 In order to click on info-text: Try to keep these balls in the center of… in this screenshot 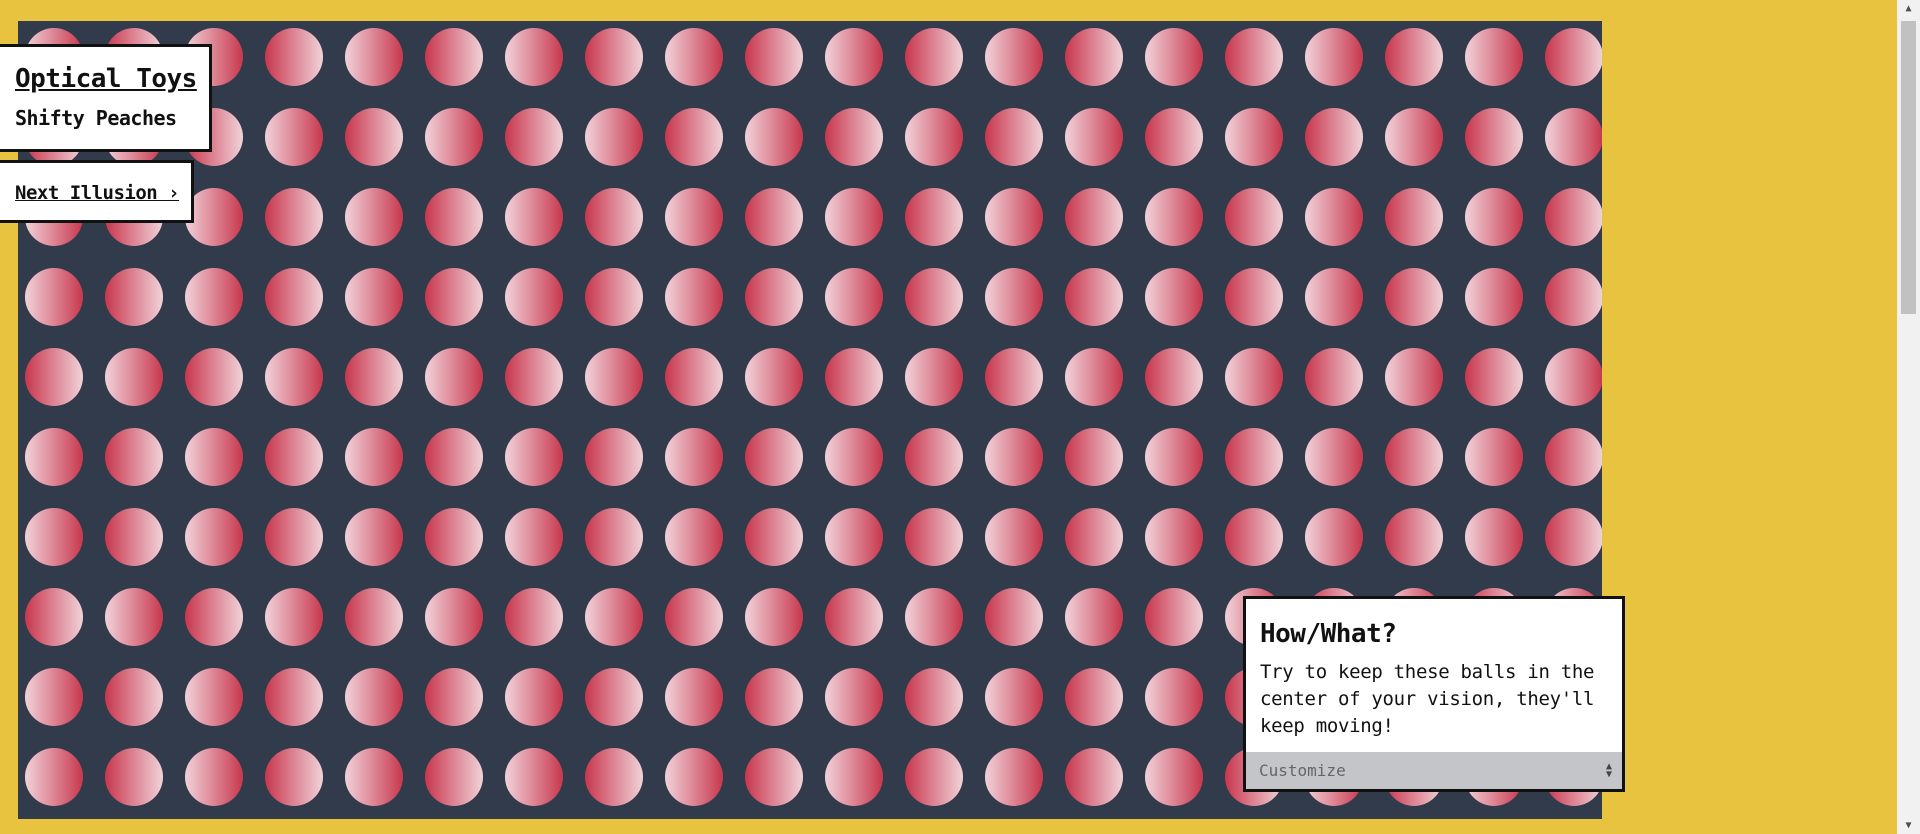, I will do `click(1427, 699)`.